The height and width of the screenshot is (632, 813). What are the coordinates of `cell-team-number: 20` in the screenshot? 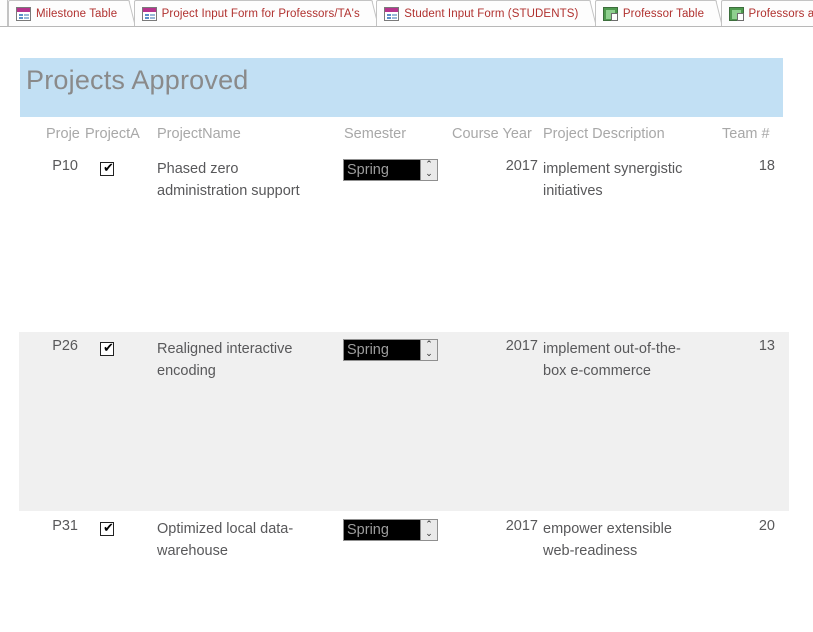 It's located at (766, 526).